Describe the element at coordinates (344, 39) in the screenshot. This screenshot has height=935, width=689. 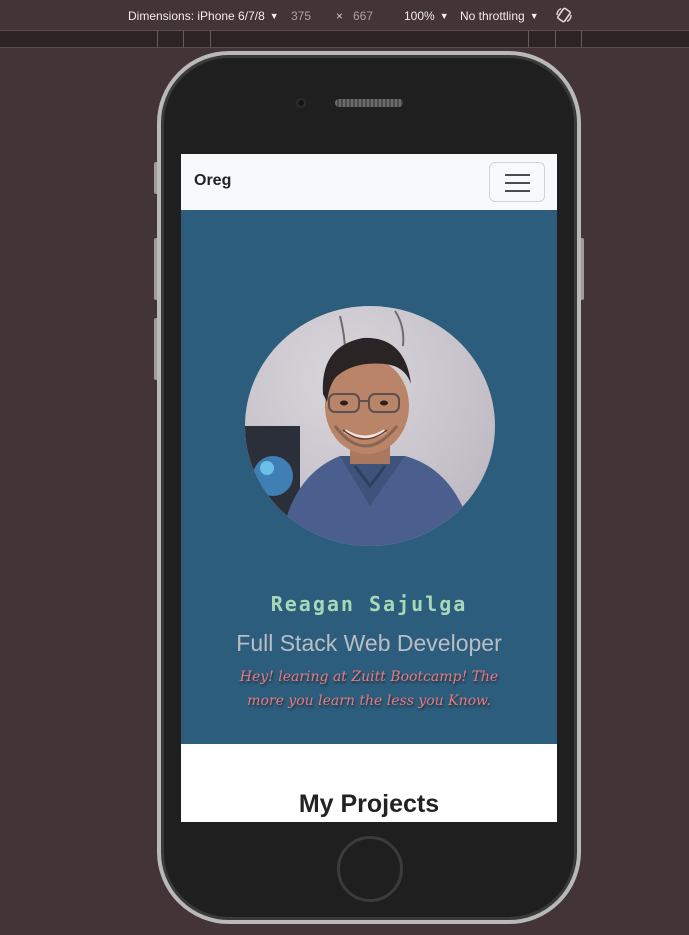
I see `media-query-ruler` at that location.